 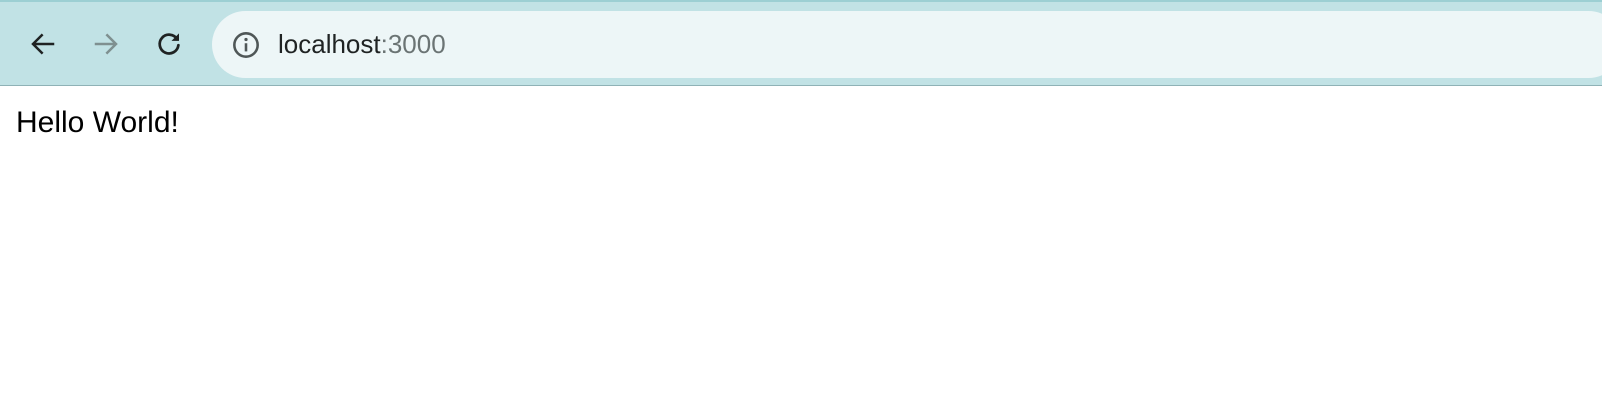 What do you see at coordinates (246, 45) in the screenshot?
I see `info-icon` at bounding box center [246, 45].